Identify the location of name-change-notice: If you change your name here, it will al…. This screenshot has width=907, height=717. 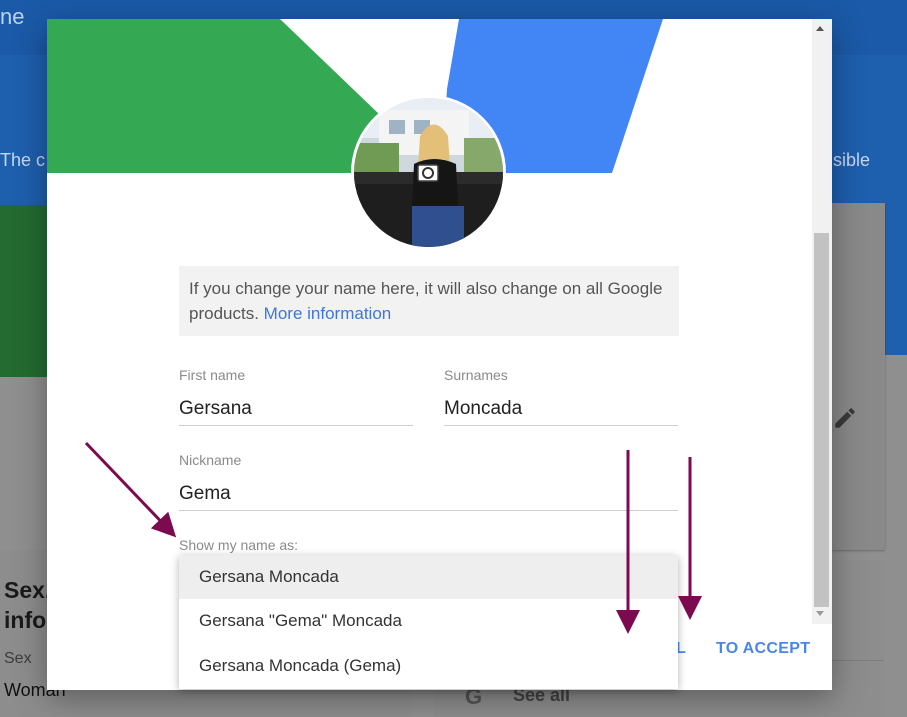
(429, 301).